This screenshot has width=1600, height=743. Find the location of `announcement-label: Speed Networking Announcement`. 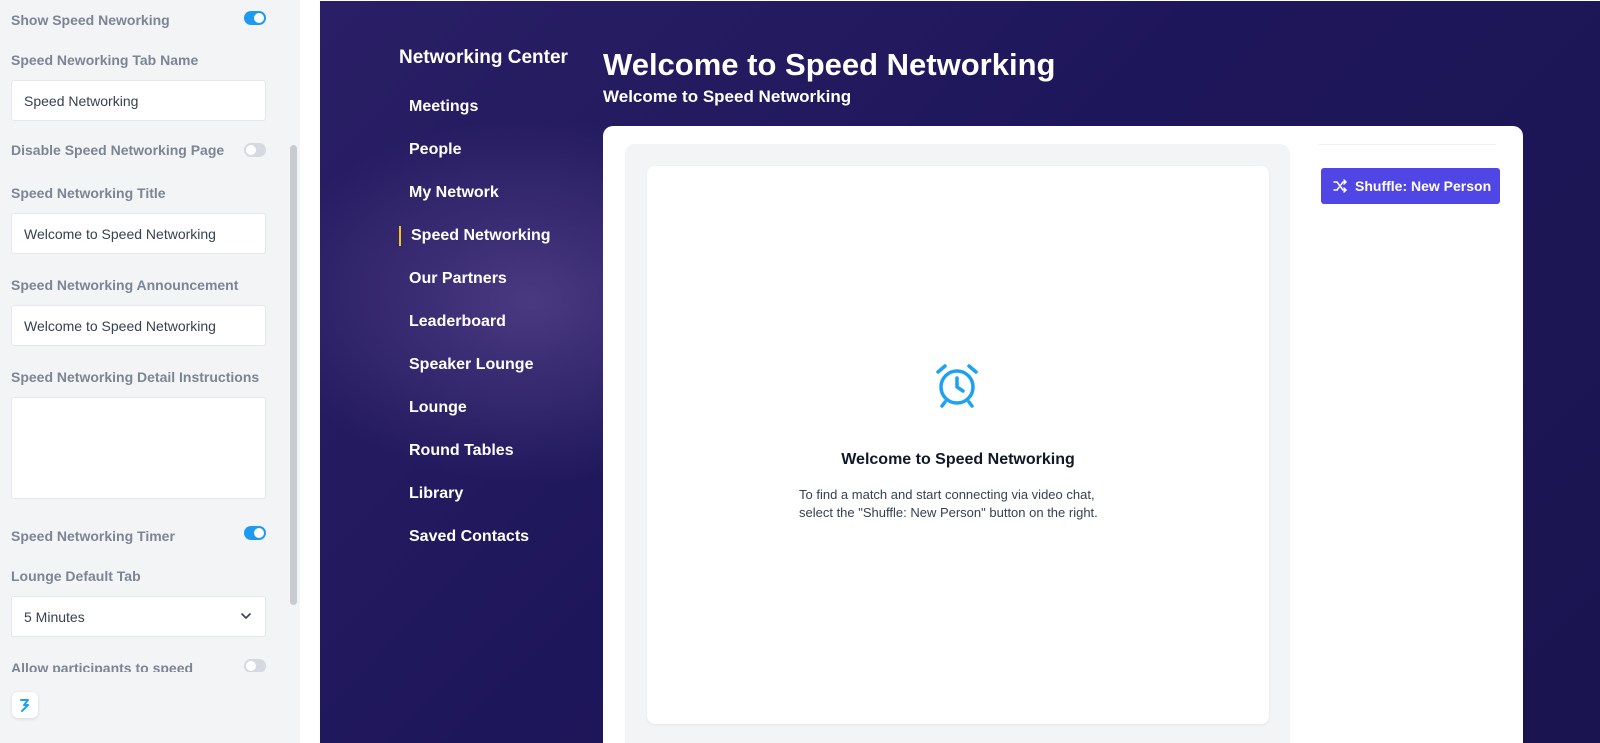

announcement-label: Speed Networking Announcement is located at coordinates (125, 285).